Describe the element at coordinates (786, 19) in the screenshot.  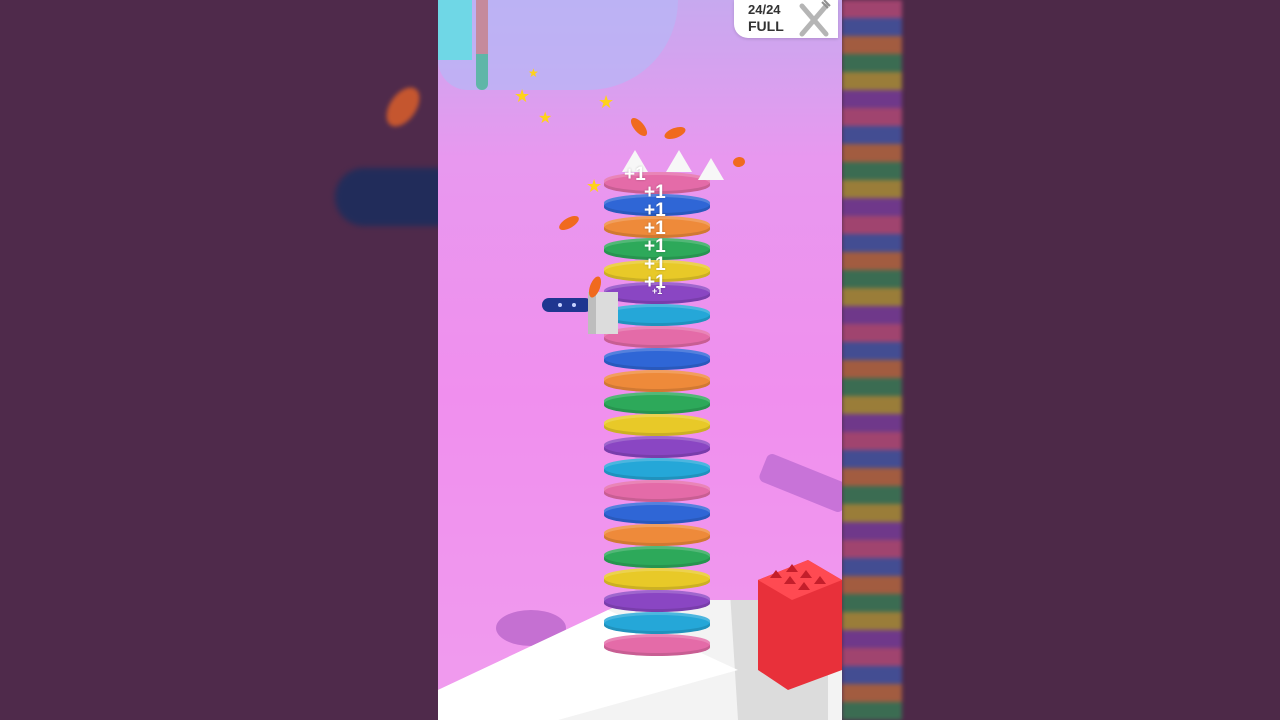
I see `capacity-badge: 24/24 FULL` at that location.